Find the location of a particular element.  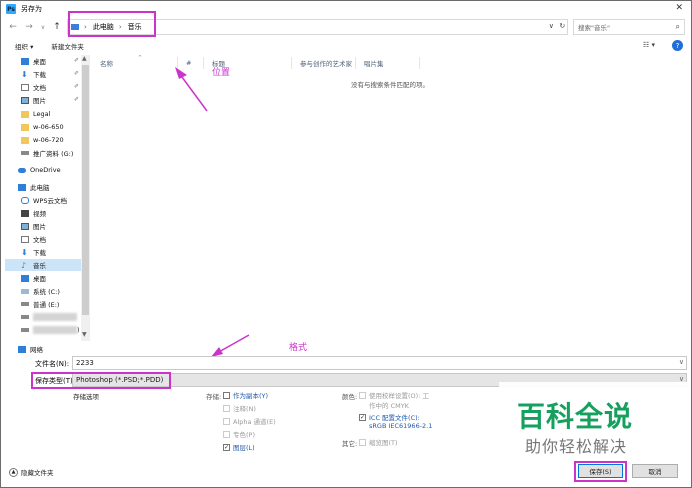

sidebar-item-desktop-pc: 桌面 is located at coordinates (33, 278).